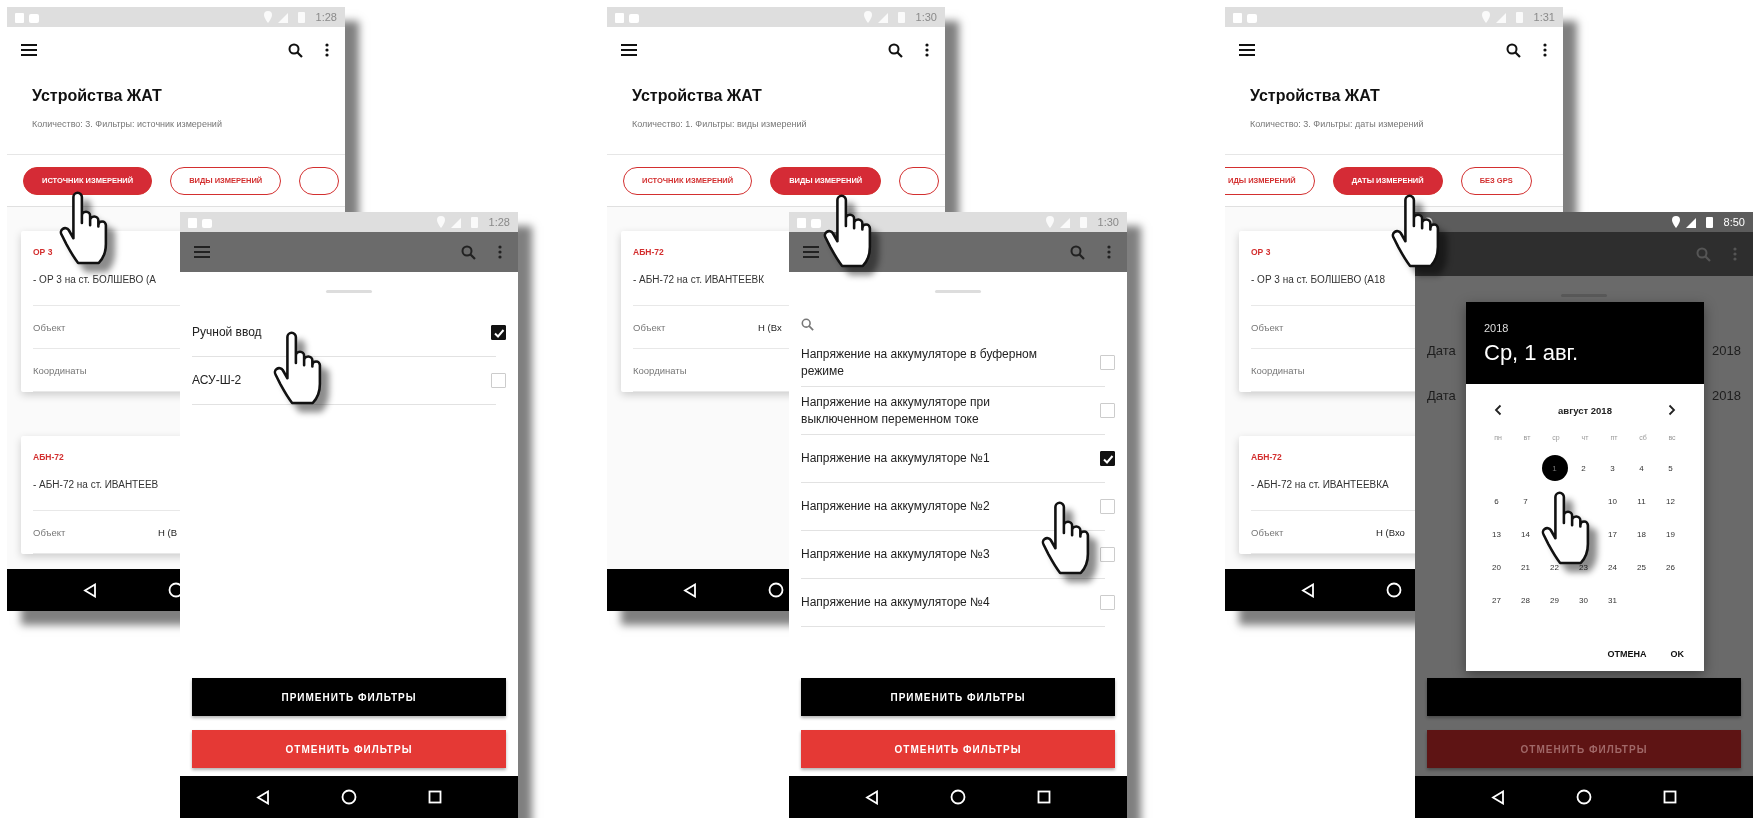  I want to click on field-value: Н (Вхо, so click(1390, 532).